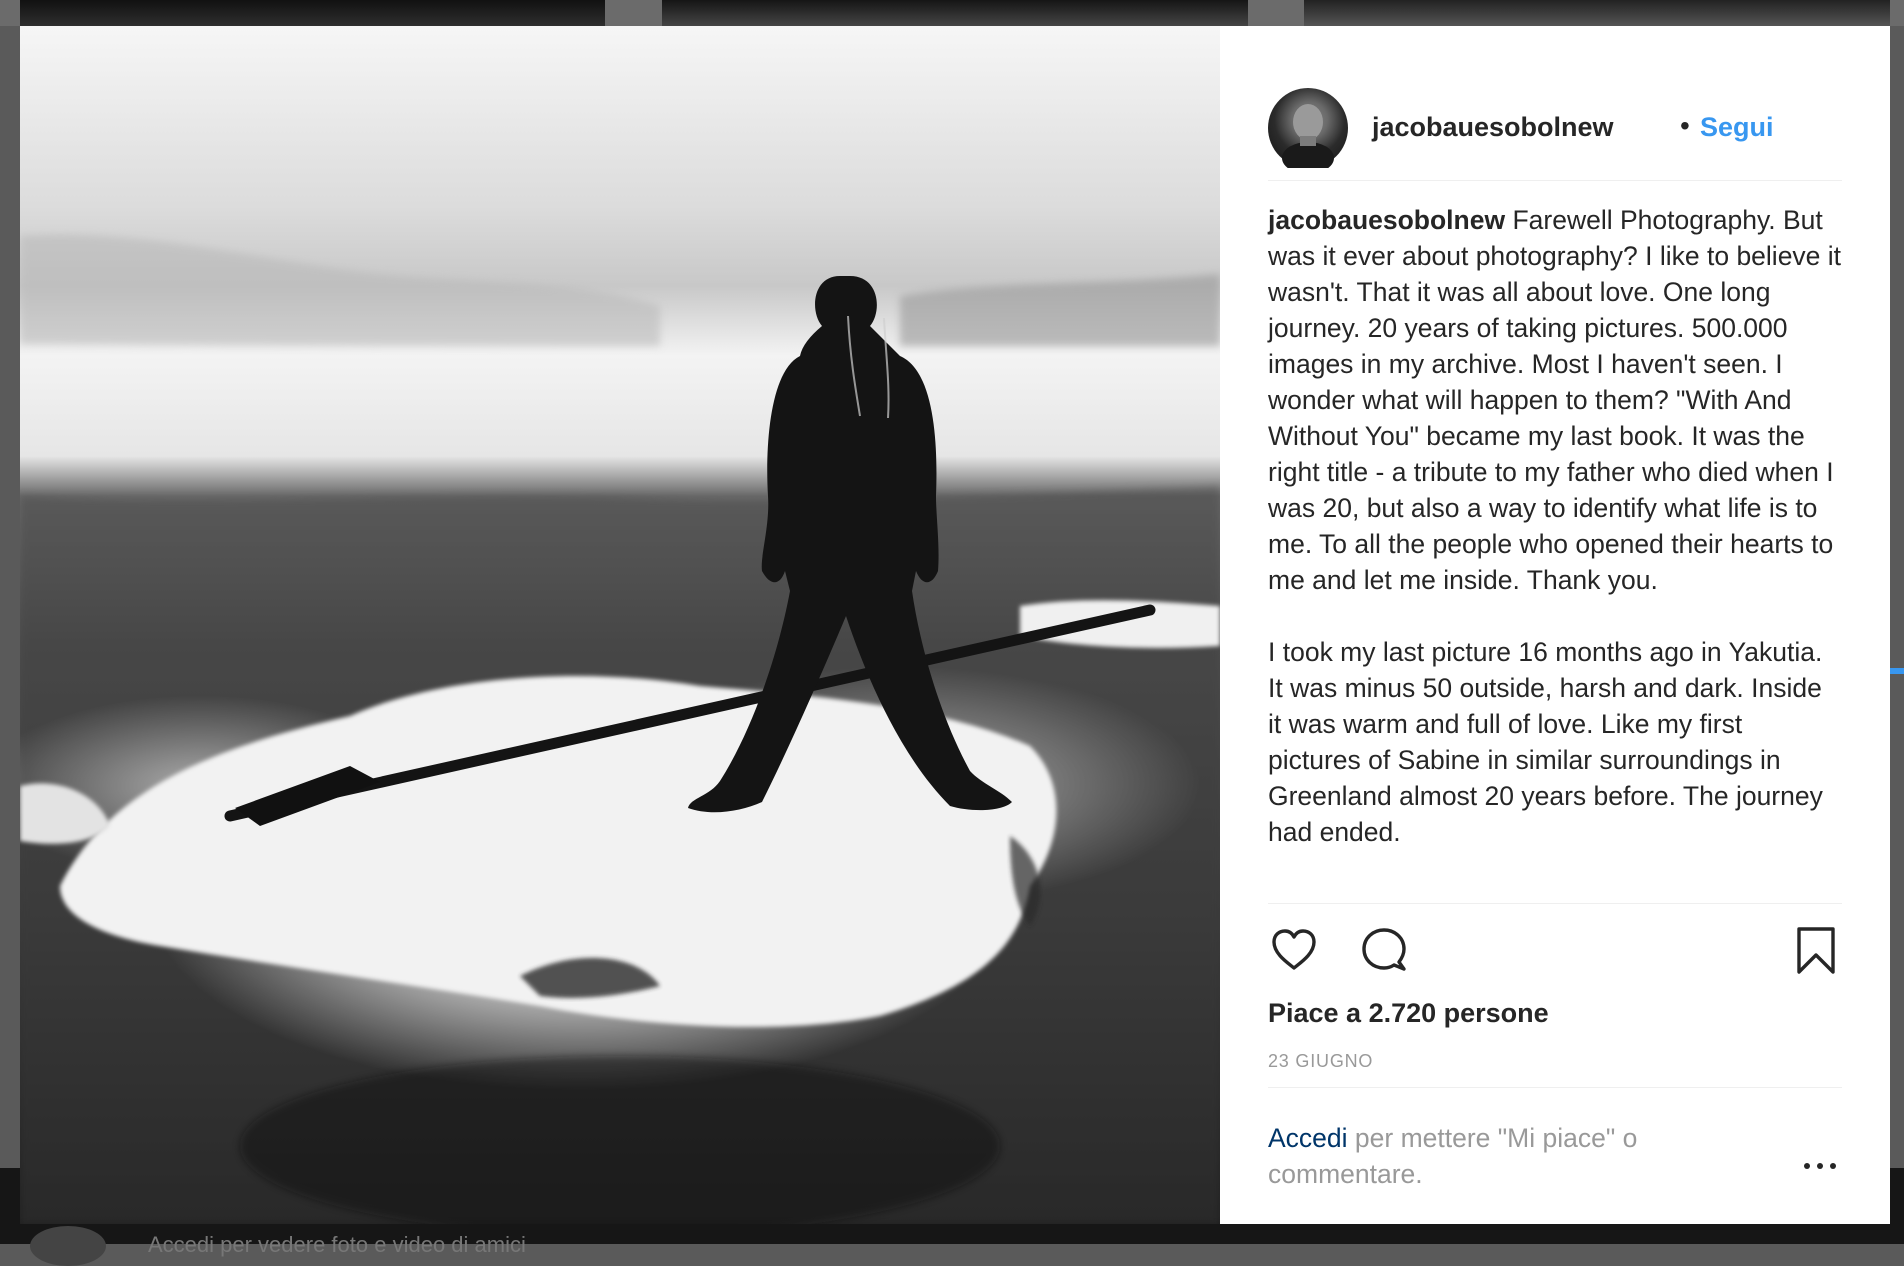  I want to click on ice-chunk, so click(1120, 624).